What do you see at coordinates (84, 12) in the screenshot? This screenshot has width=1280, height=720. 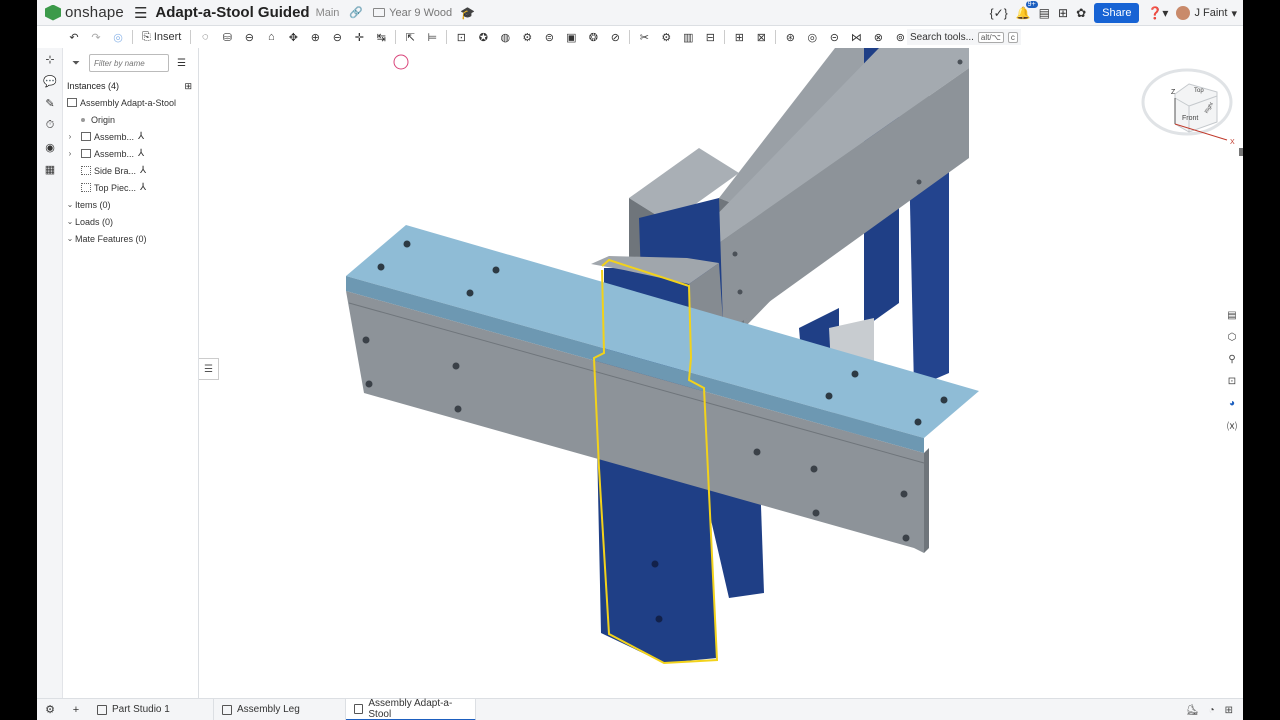 I see `onshape-logo: onshape` at bounding box center [84, 12].